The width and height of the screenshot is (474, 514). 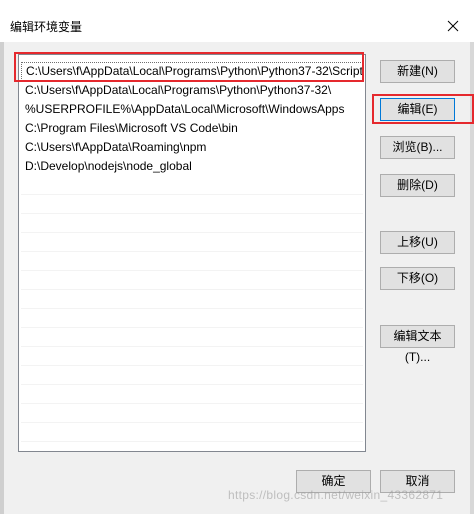 I want to click on move-up-button: 上移(U), so click(x=417, y=242).